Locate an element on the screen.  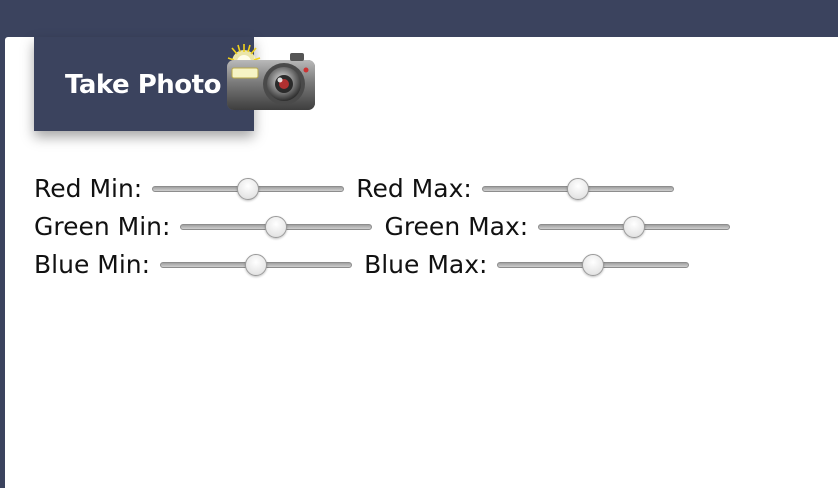
blue-slider-row: Blue Min: Blue Max: is located at coordinates (367, 265).